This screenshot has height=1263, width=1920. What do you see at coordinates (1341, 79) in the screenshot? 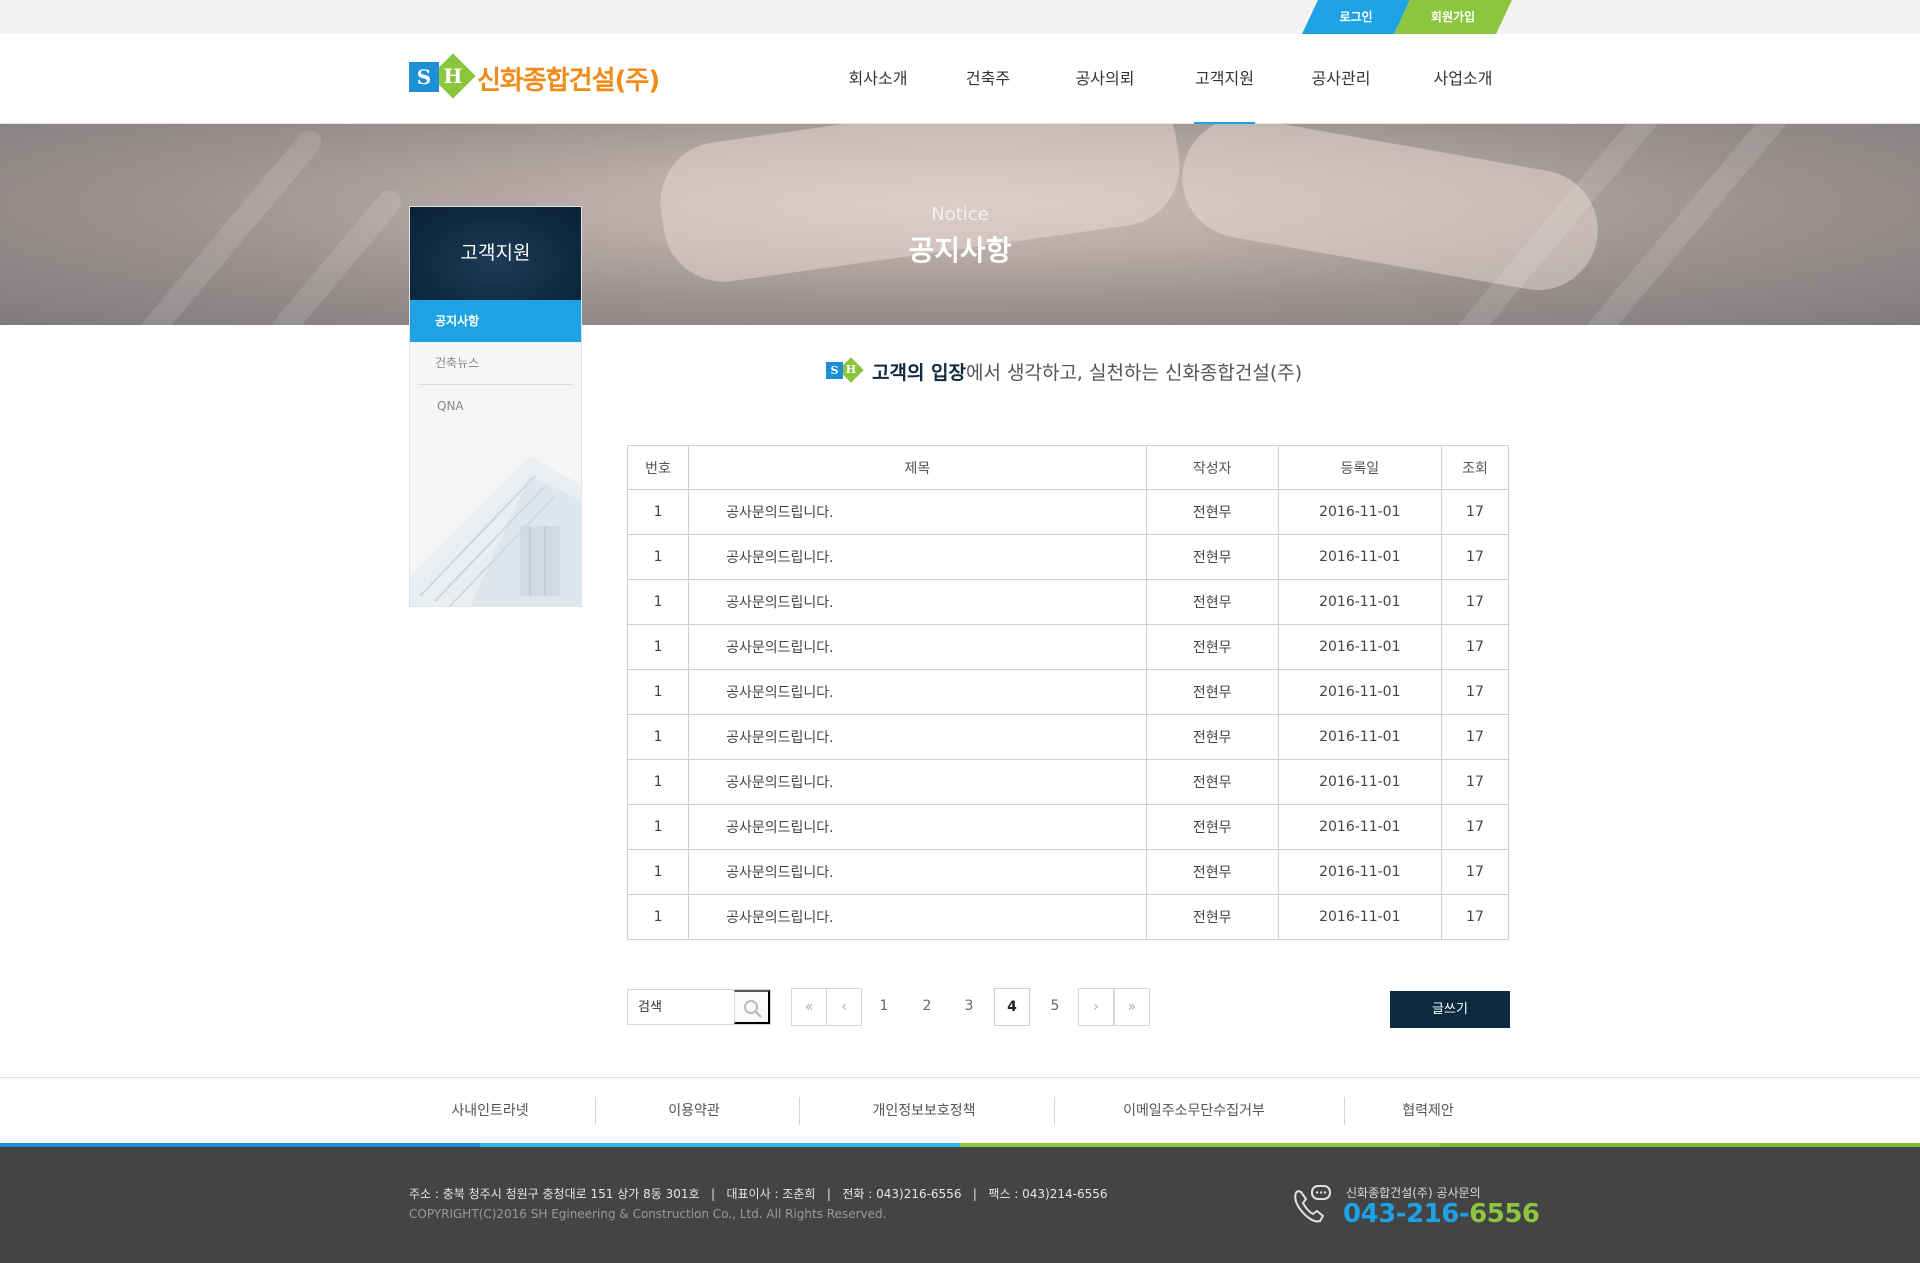
I see `nav-management: 공사관리` at bounding box center [1341, 79].